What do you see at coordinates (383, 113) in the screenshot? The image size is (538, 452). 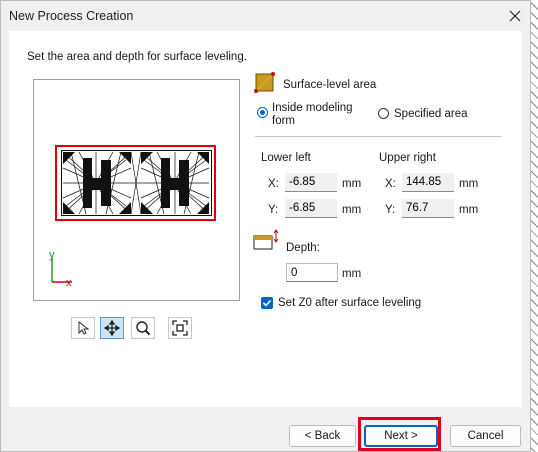 I see `radio-specified-area` at bounding box center [383, 113].